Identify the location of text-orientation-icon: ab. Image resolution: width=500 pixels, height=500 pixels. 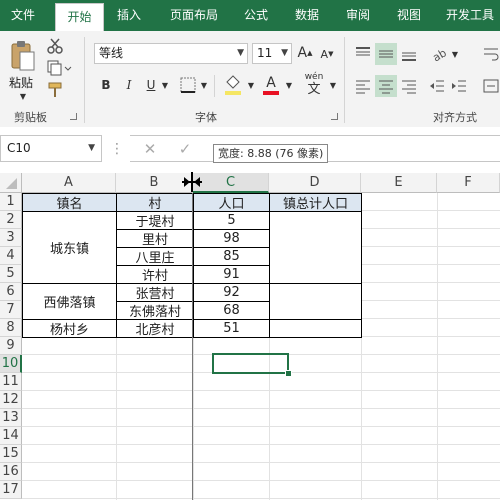
(440, 54).